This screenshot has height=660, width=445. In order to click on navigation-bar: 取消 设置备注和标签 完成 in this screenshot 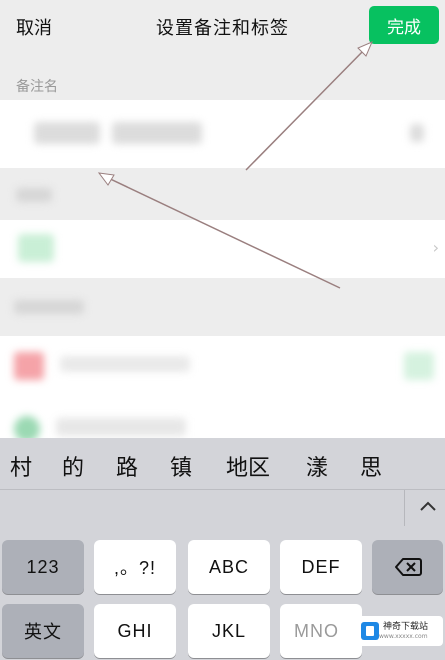, I will do `click(222, 29)`.